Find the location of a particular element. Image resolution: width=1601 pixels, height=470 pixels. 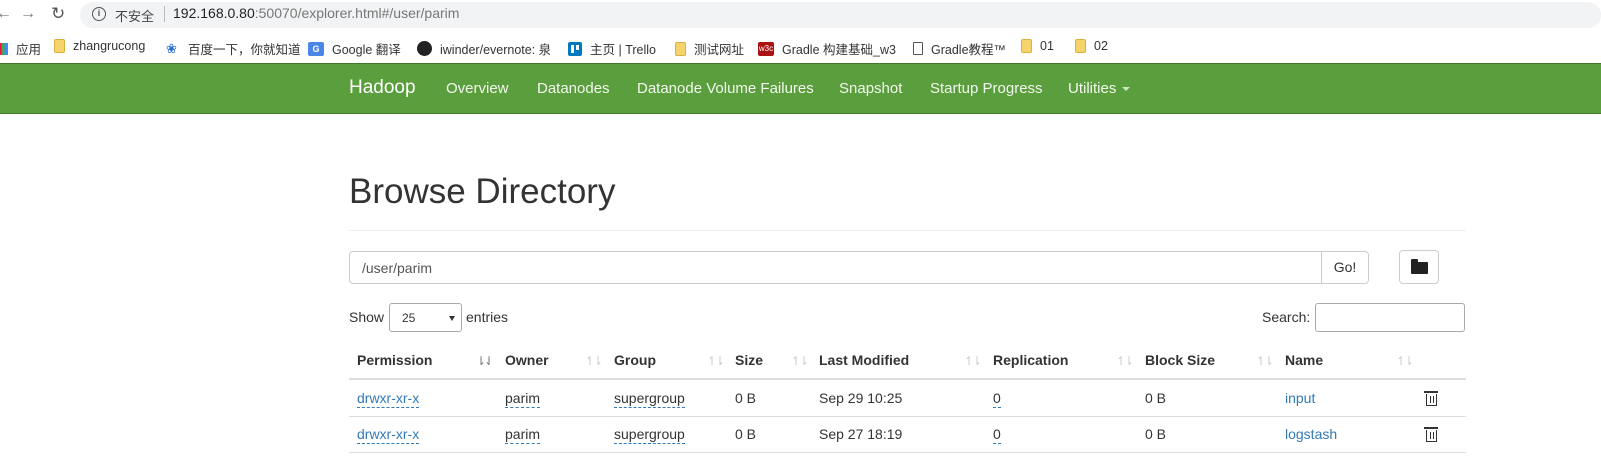

bookmark-label: 01 is located at coordinates (1047, 46).